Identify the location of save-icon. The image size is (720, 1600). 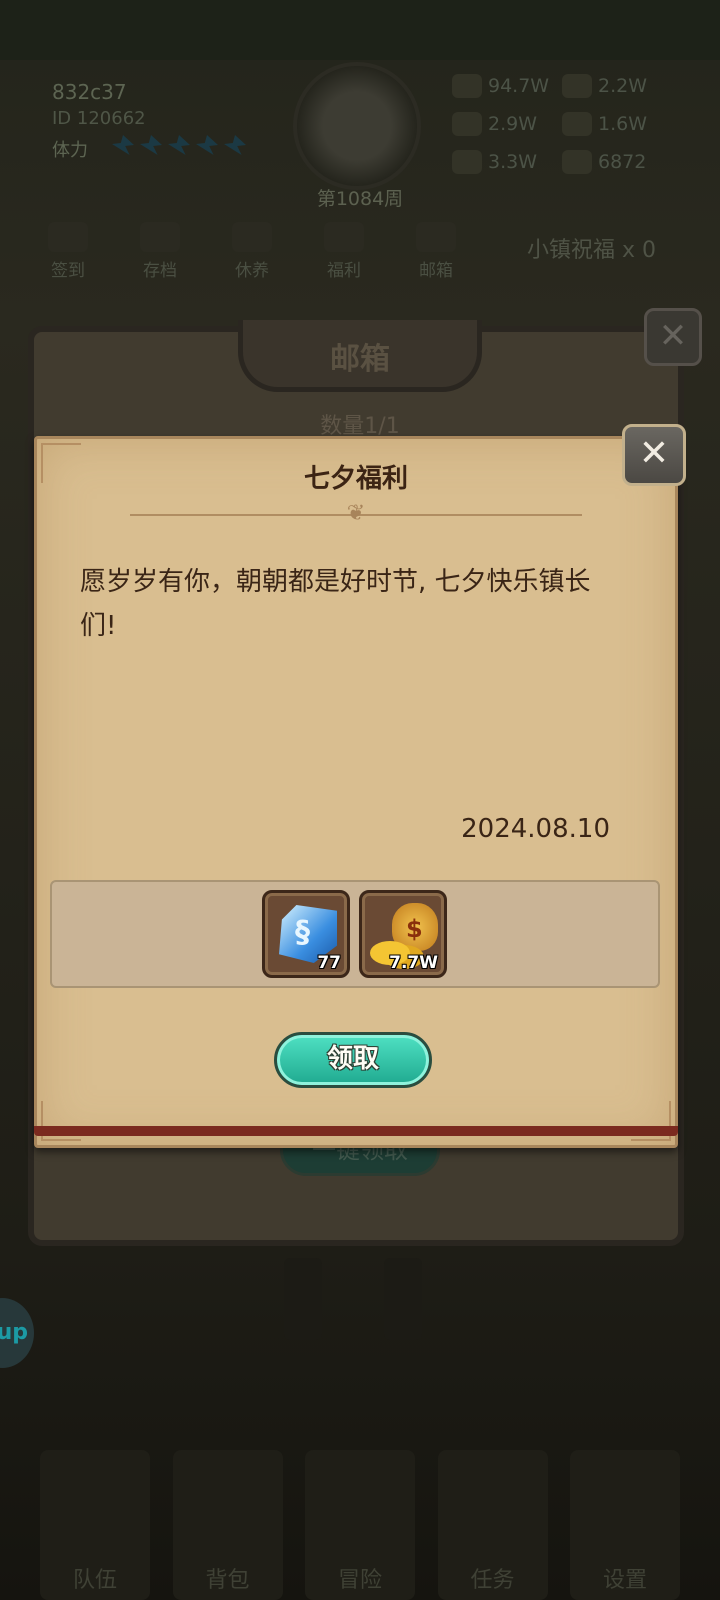
(160, 237).